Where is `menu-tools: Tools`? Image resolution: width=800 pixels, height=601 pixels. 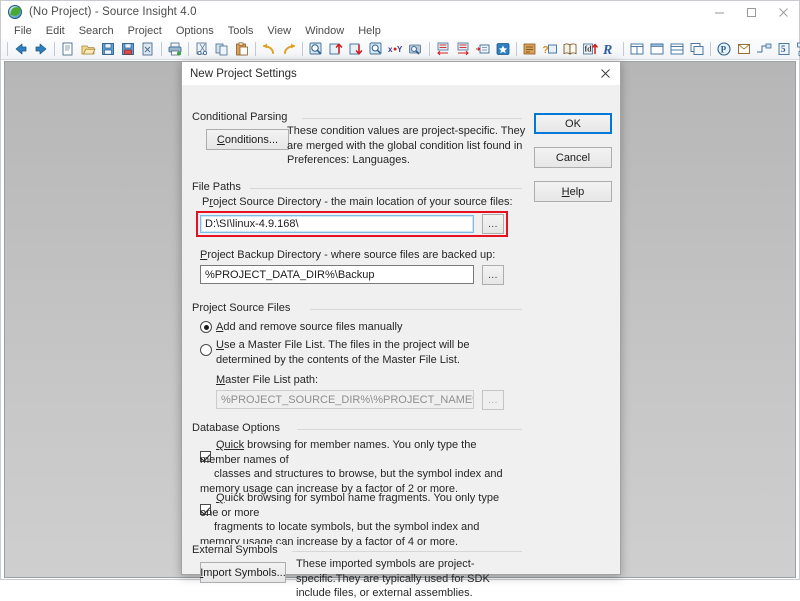 menu-tools: Tools is located at coordinates (241, 31).